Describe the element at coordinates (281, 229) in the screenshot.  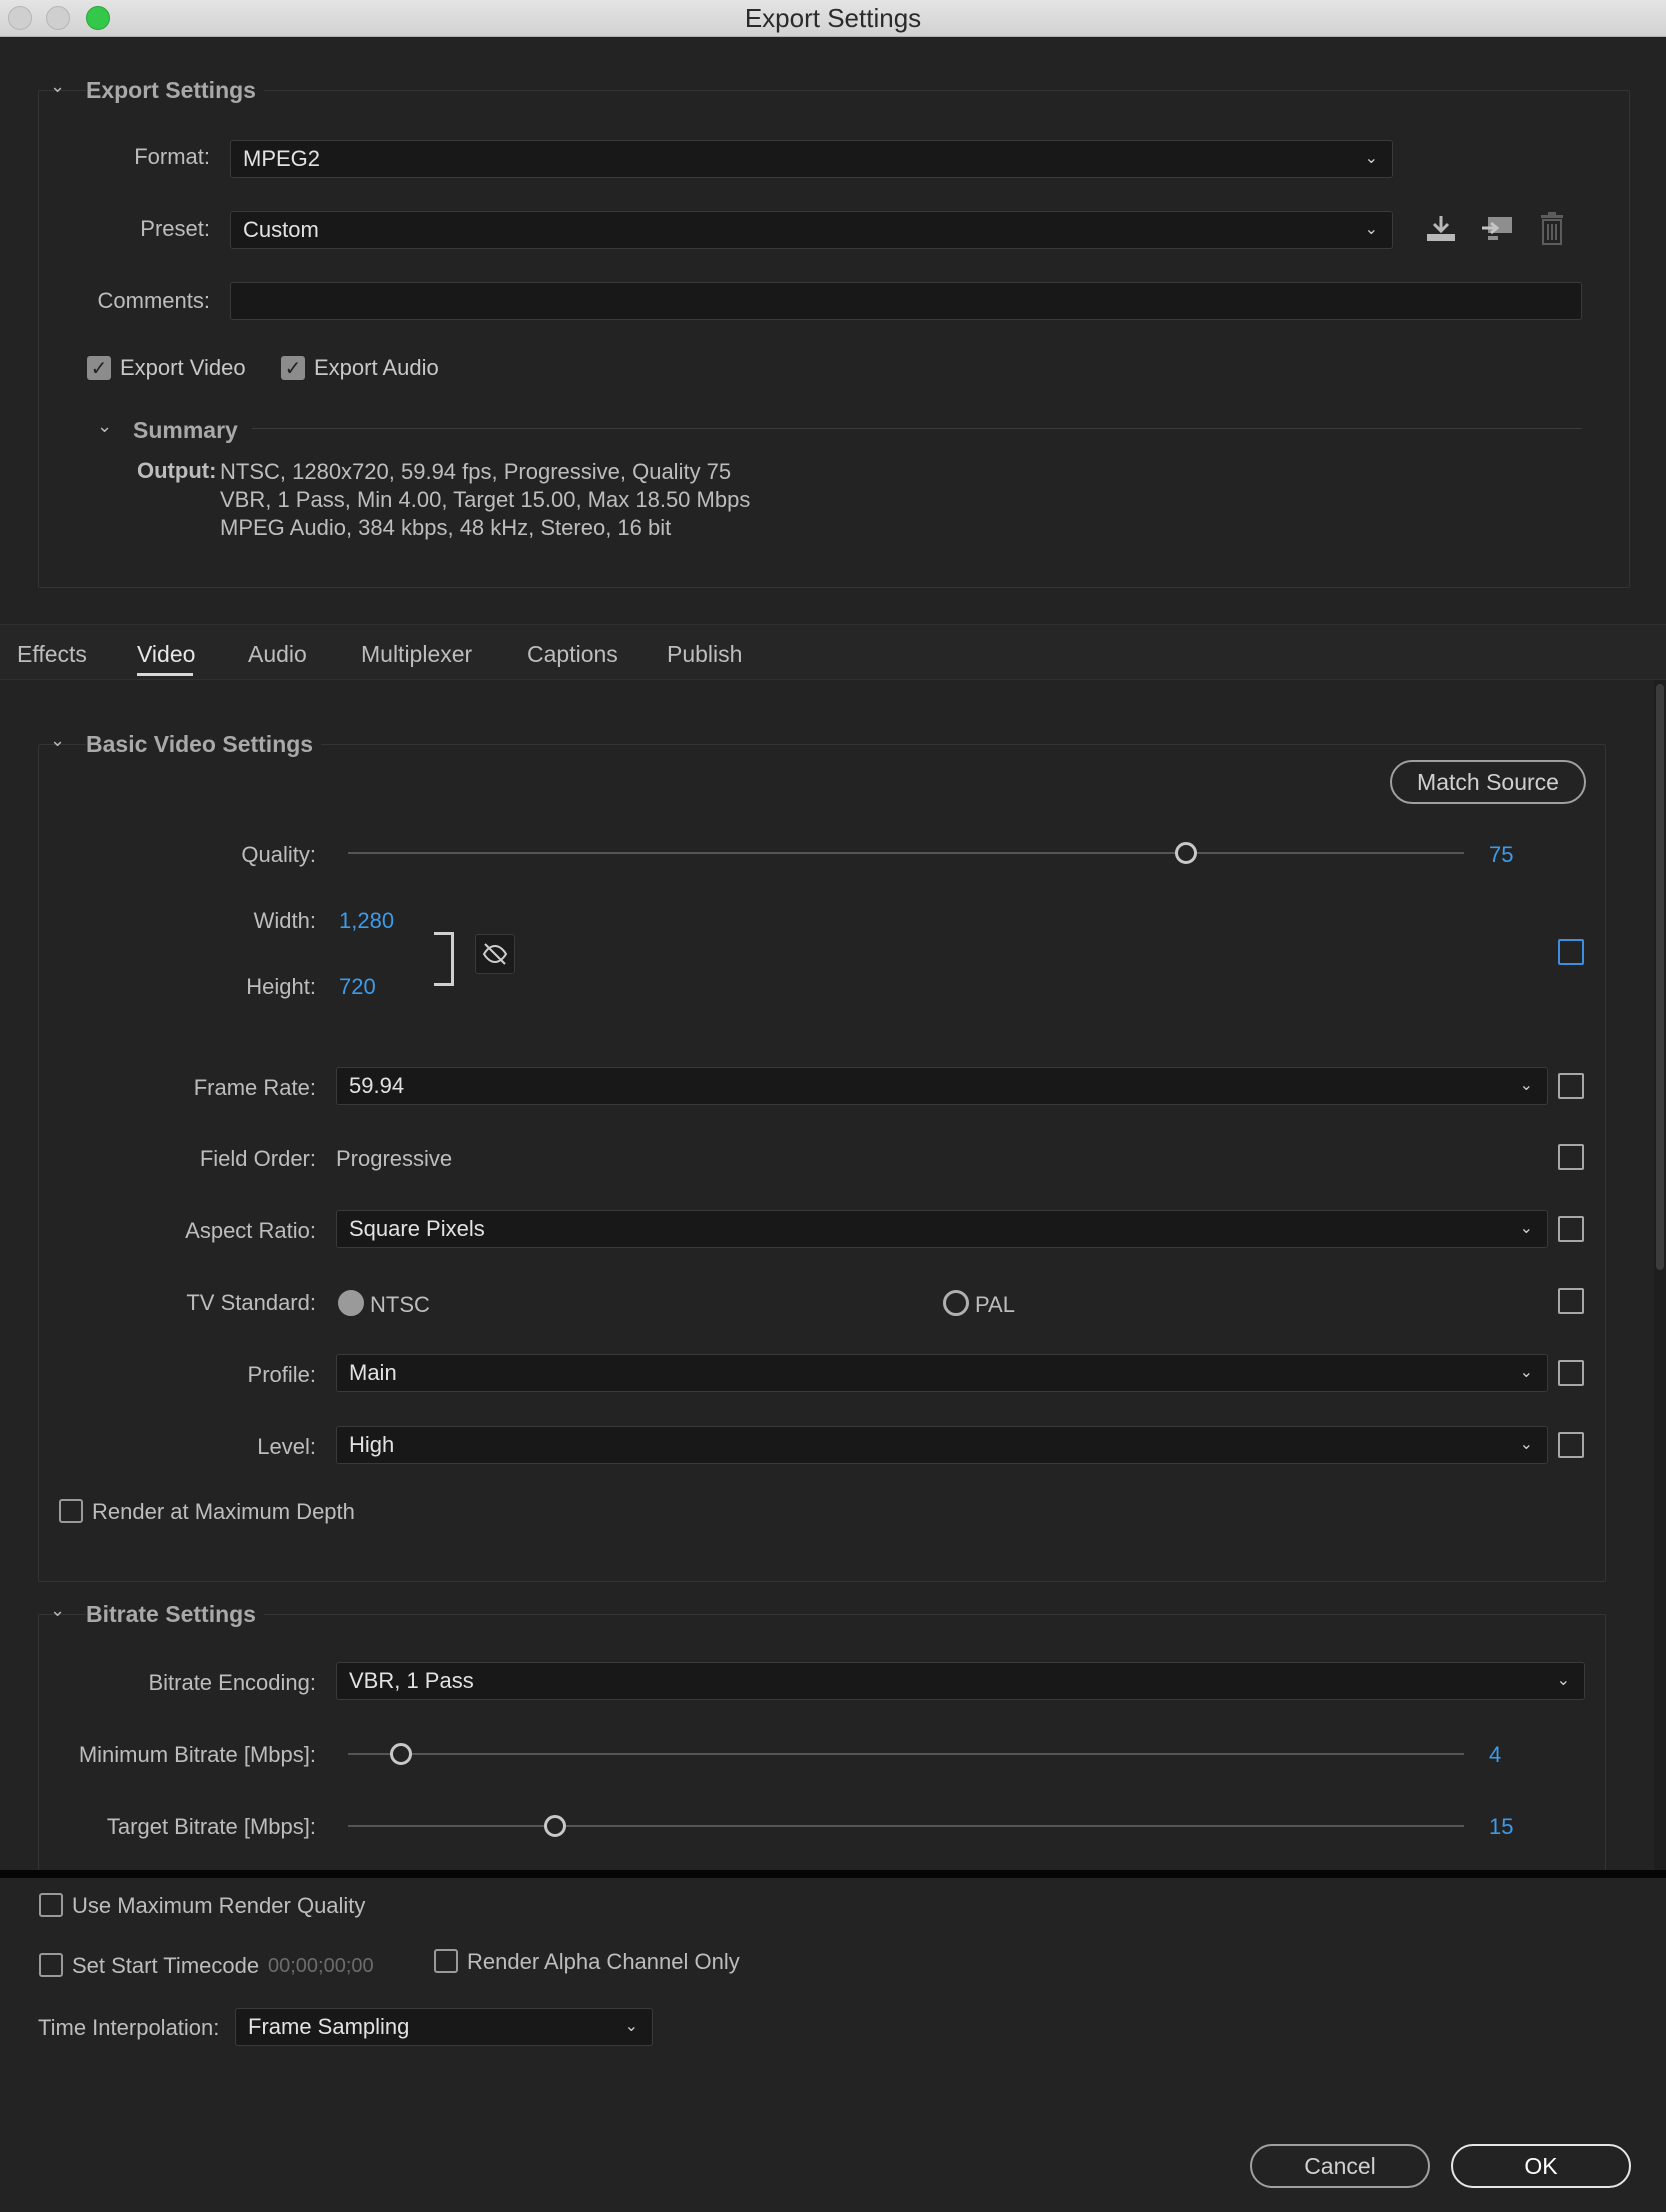
I see `preset-value: Custom` at that location.